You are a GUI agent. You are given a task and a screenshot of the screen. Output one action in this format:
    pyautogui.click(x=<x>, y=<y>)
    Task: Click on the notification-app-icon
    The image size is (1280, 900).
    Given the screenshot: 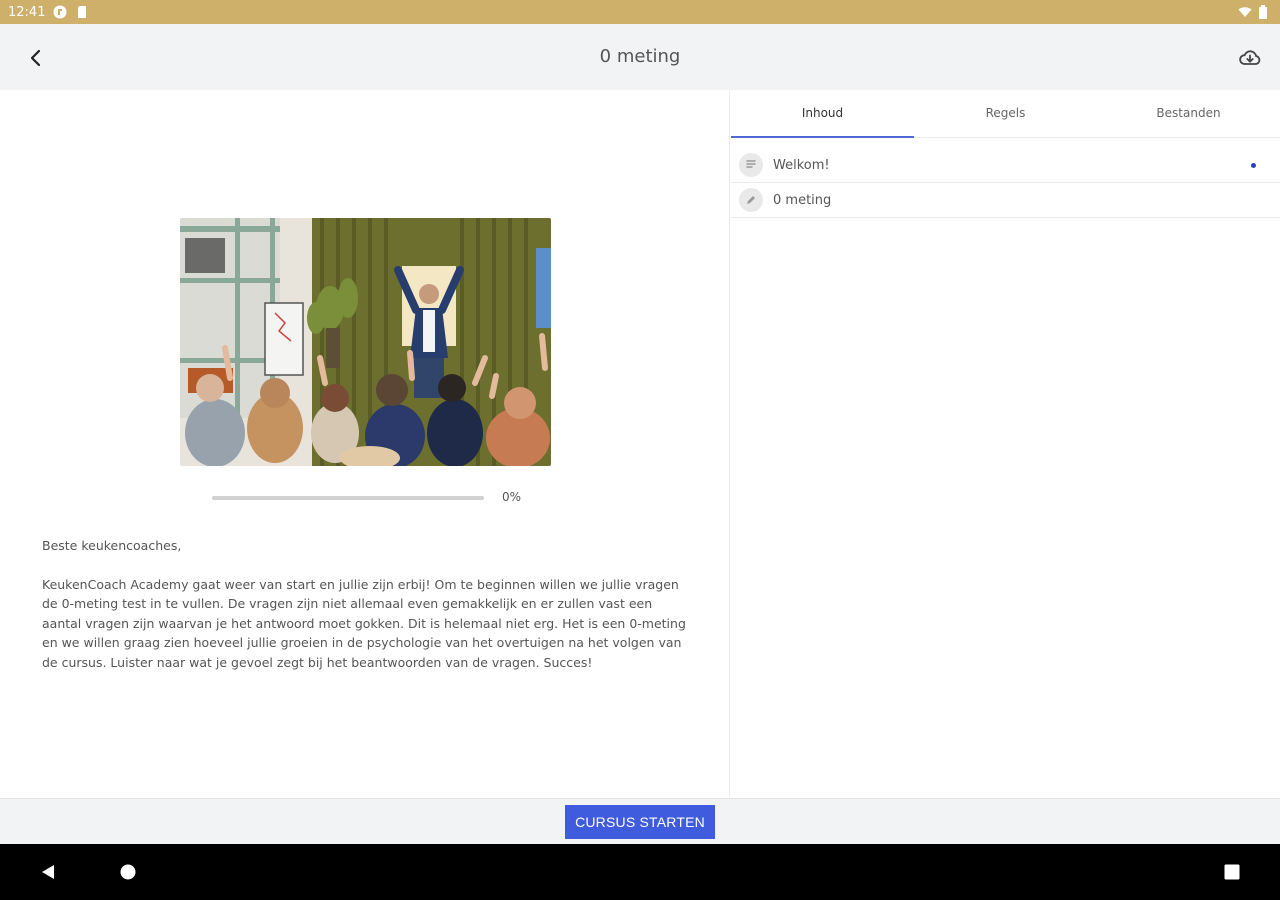 What is the action you would take?
    pyautogui.click(x=60, y=12)
    